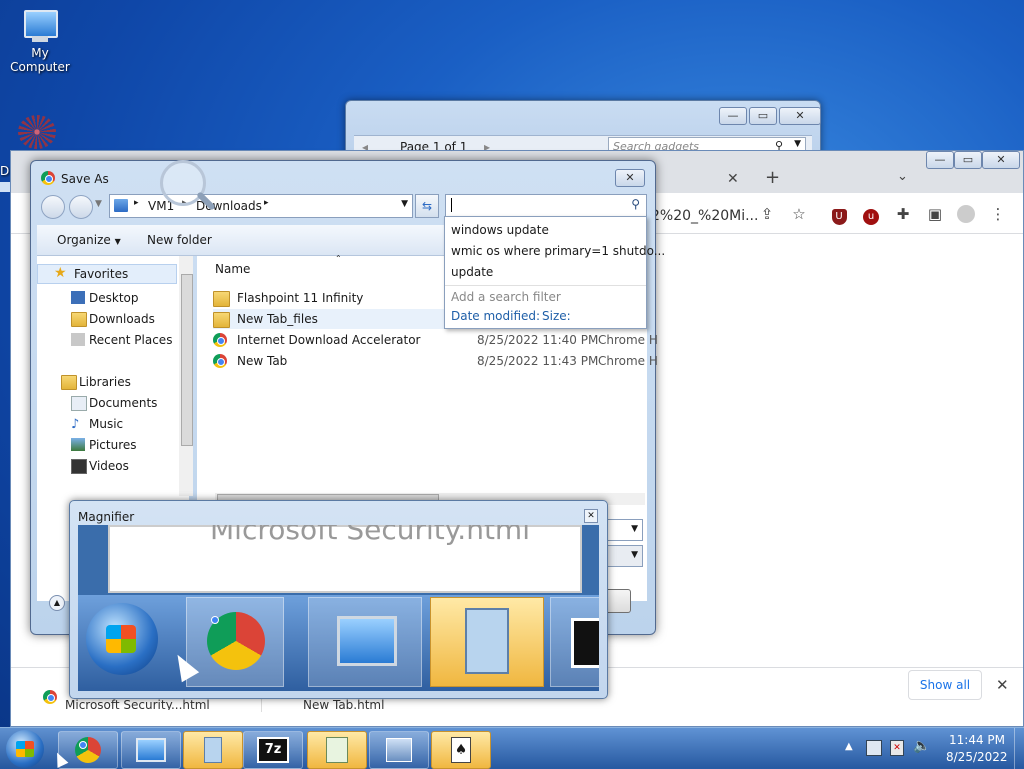  What do you see at coordinates (968, 160) in the screenshot?
I see `chrome-maximize-button: ▭` at bounding box center [968, 160].